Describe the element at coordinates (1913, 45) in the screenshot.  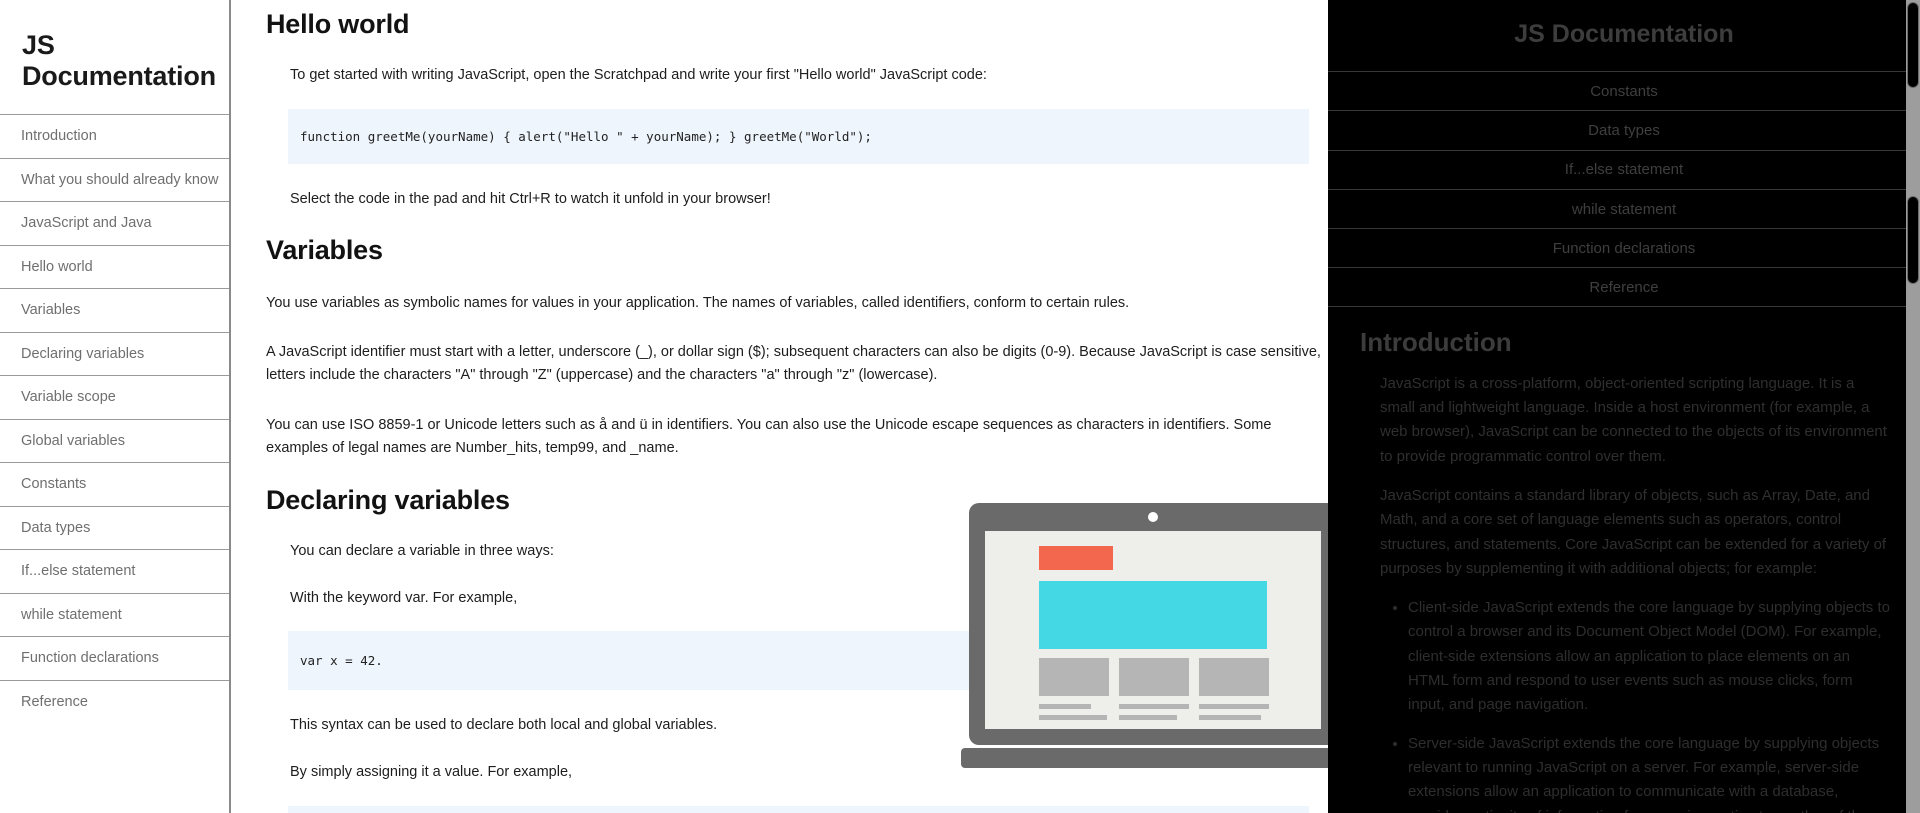
I see `dark-panel-scrollbar-thumb-upper` at that location.